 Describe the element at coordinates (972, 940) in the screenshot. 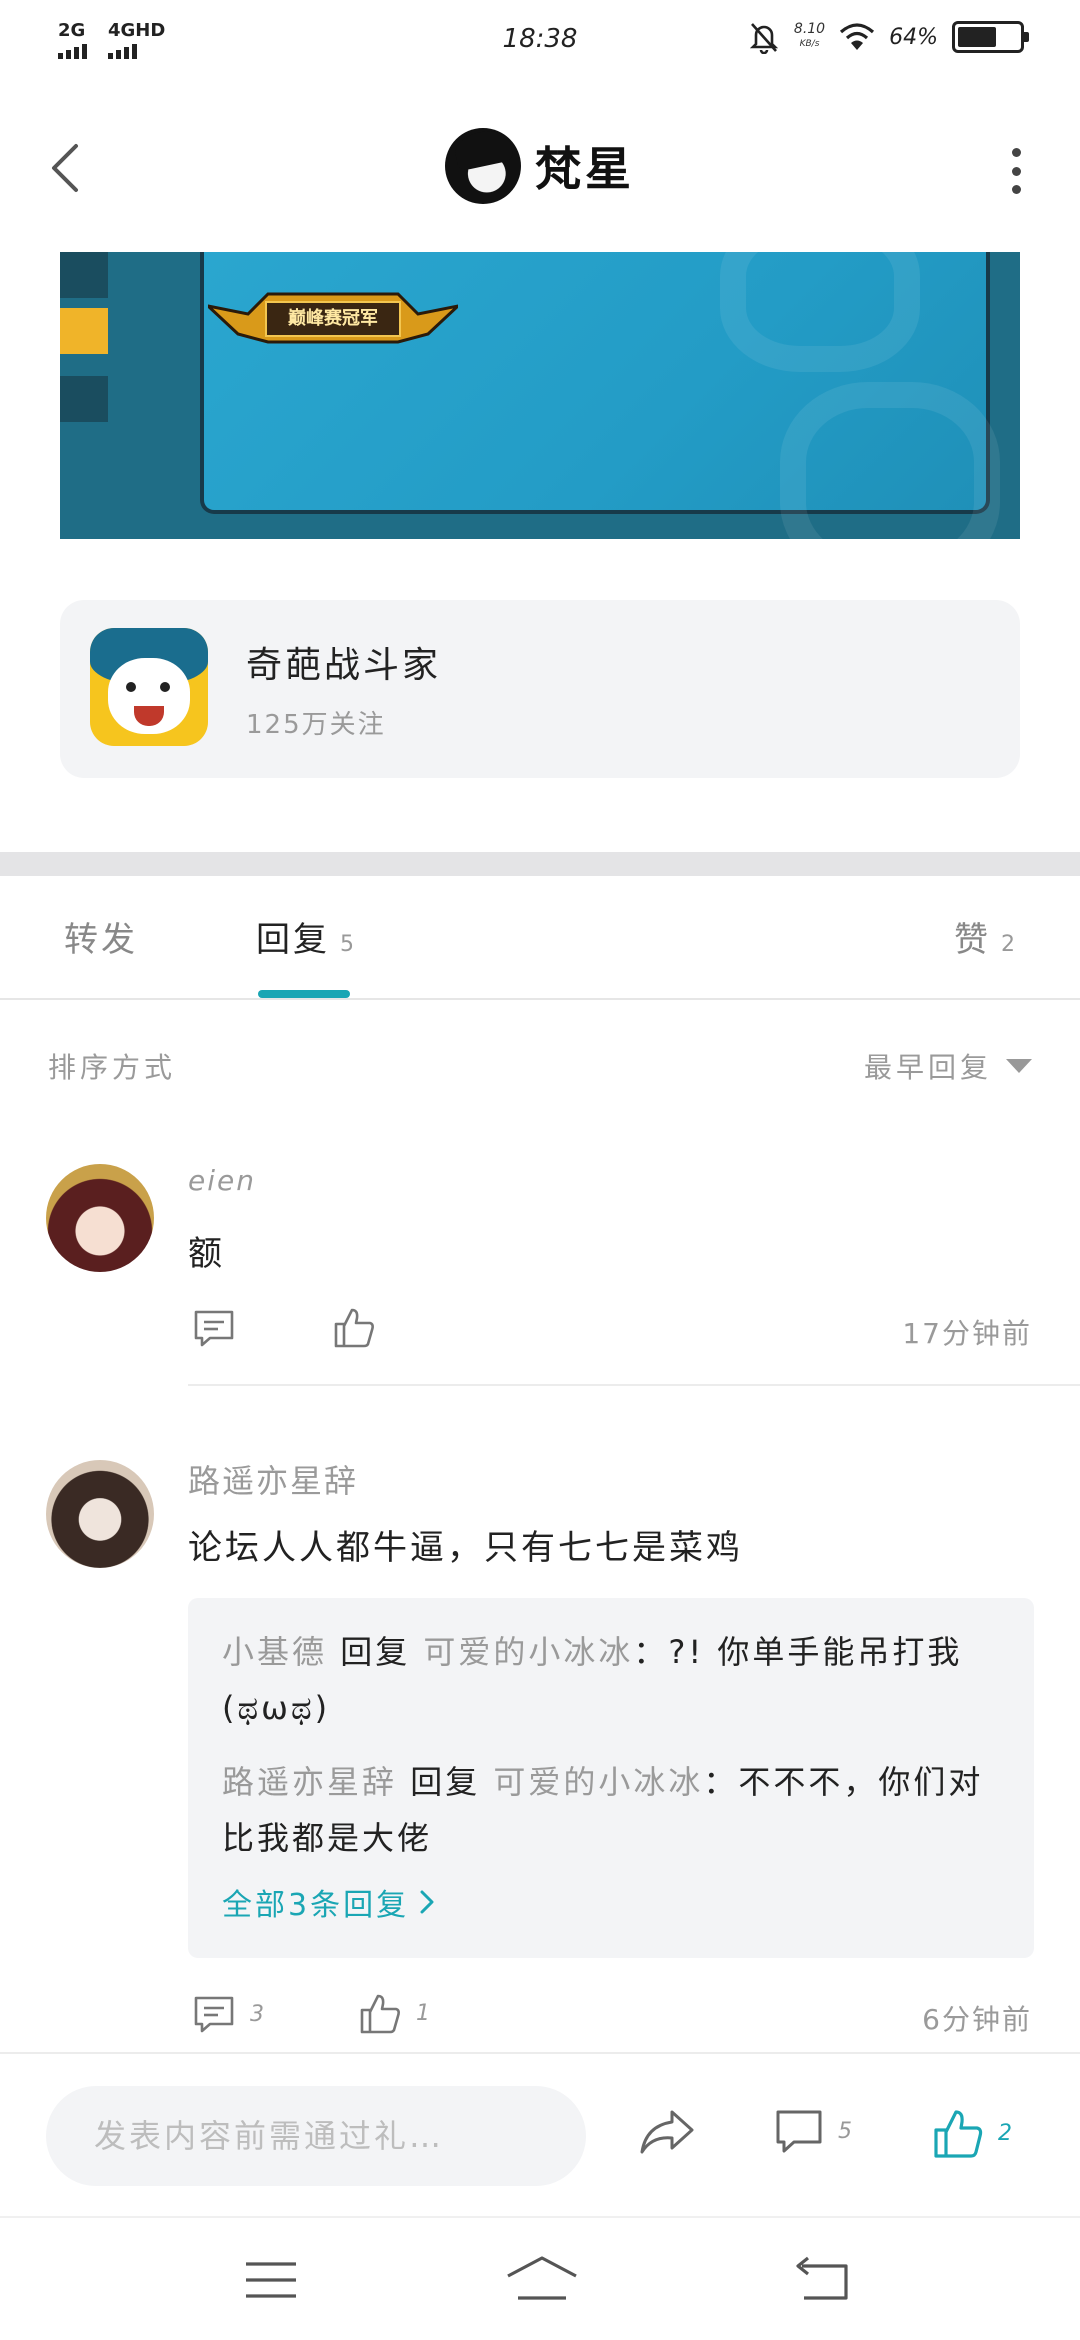

I see `tab-likes-label: 赞` at that location.